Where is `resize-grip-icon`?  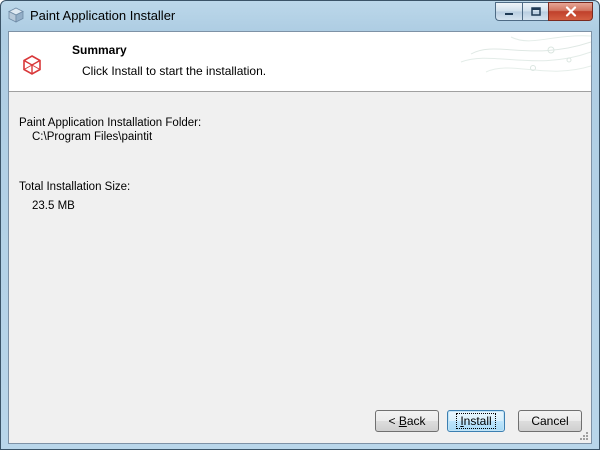 resize-grip-icon is located at coordinates (584, 436).